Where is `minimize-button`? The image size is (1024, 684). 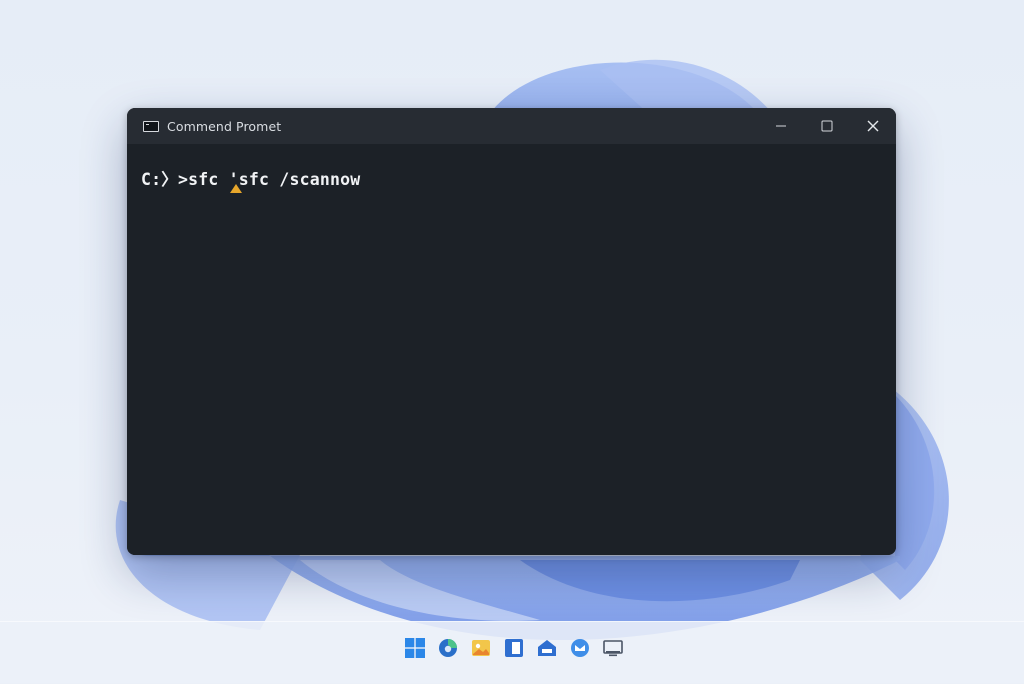
minimize-button is located at coordinates (781, 126).